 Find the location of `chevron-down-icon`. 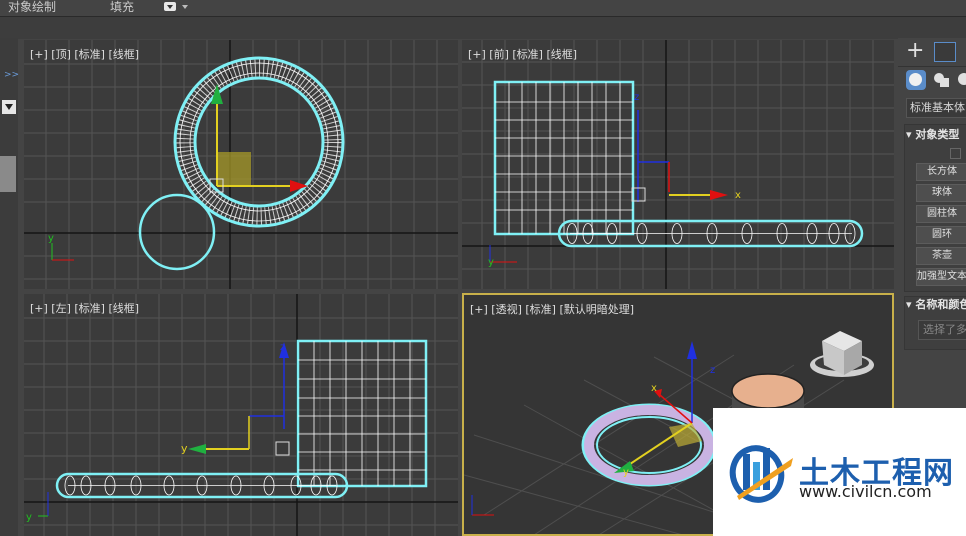

chevron-down-icon is located at coordinates (185, 8).